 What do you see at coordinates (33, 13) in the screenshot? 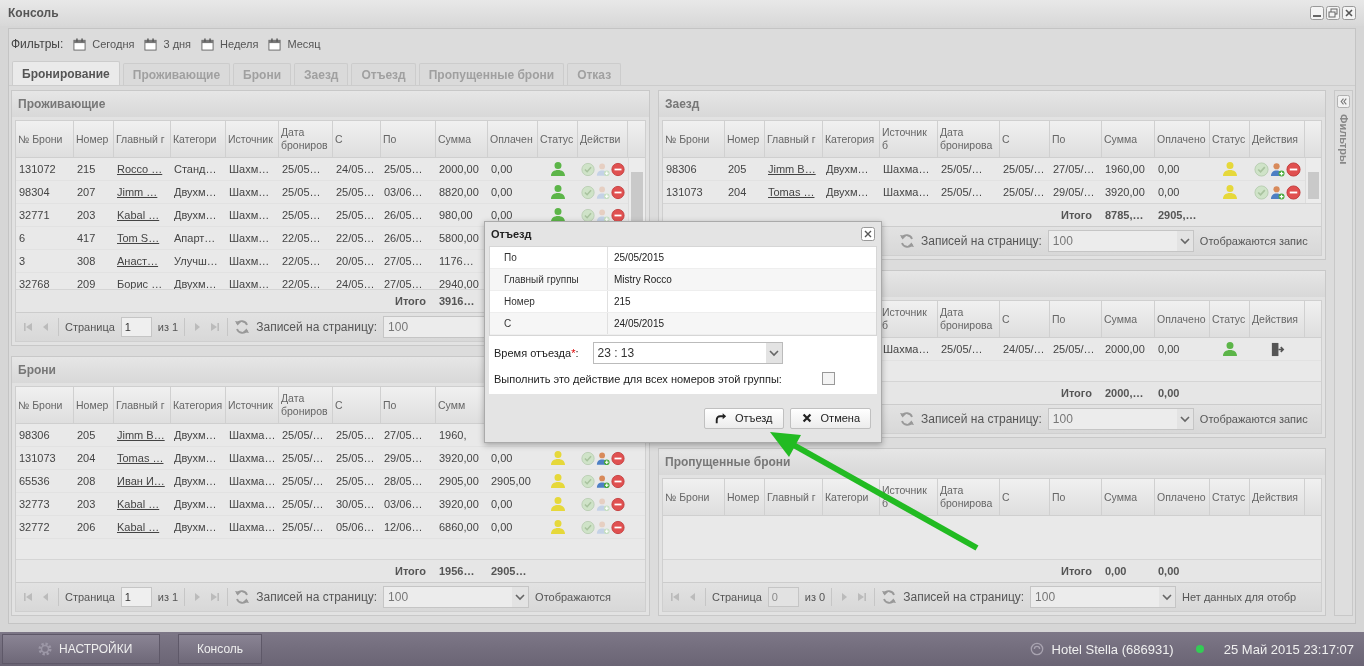
I see `window-title: Консоль` at bounding box center [33, 13].